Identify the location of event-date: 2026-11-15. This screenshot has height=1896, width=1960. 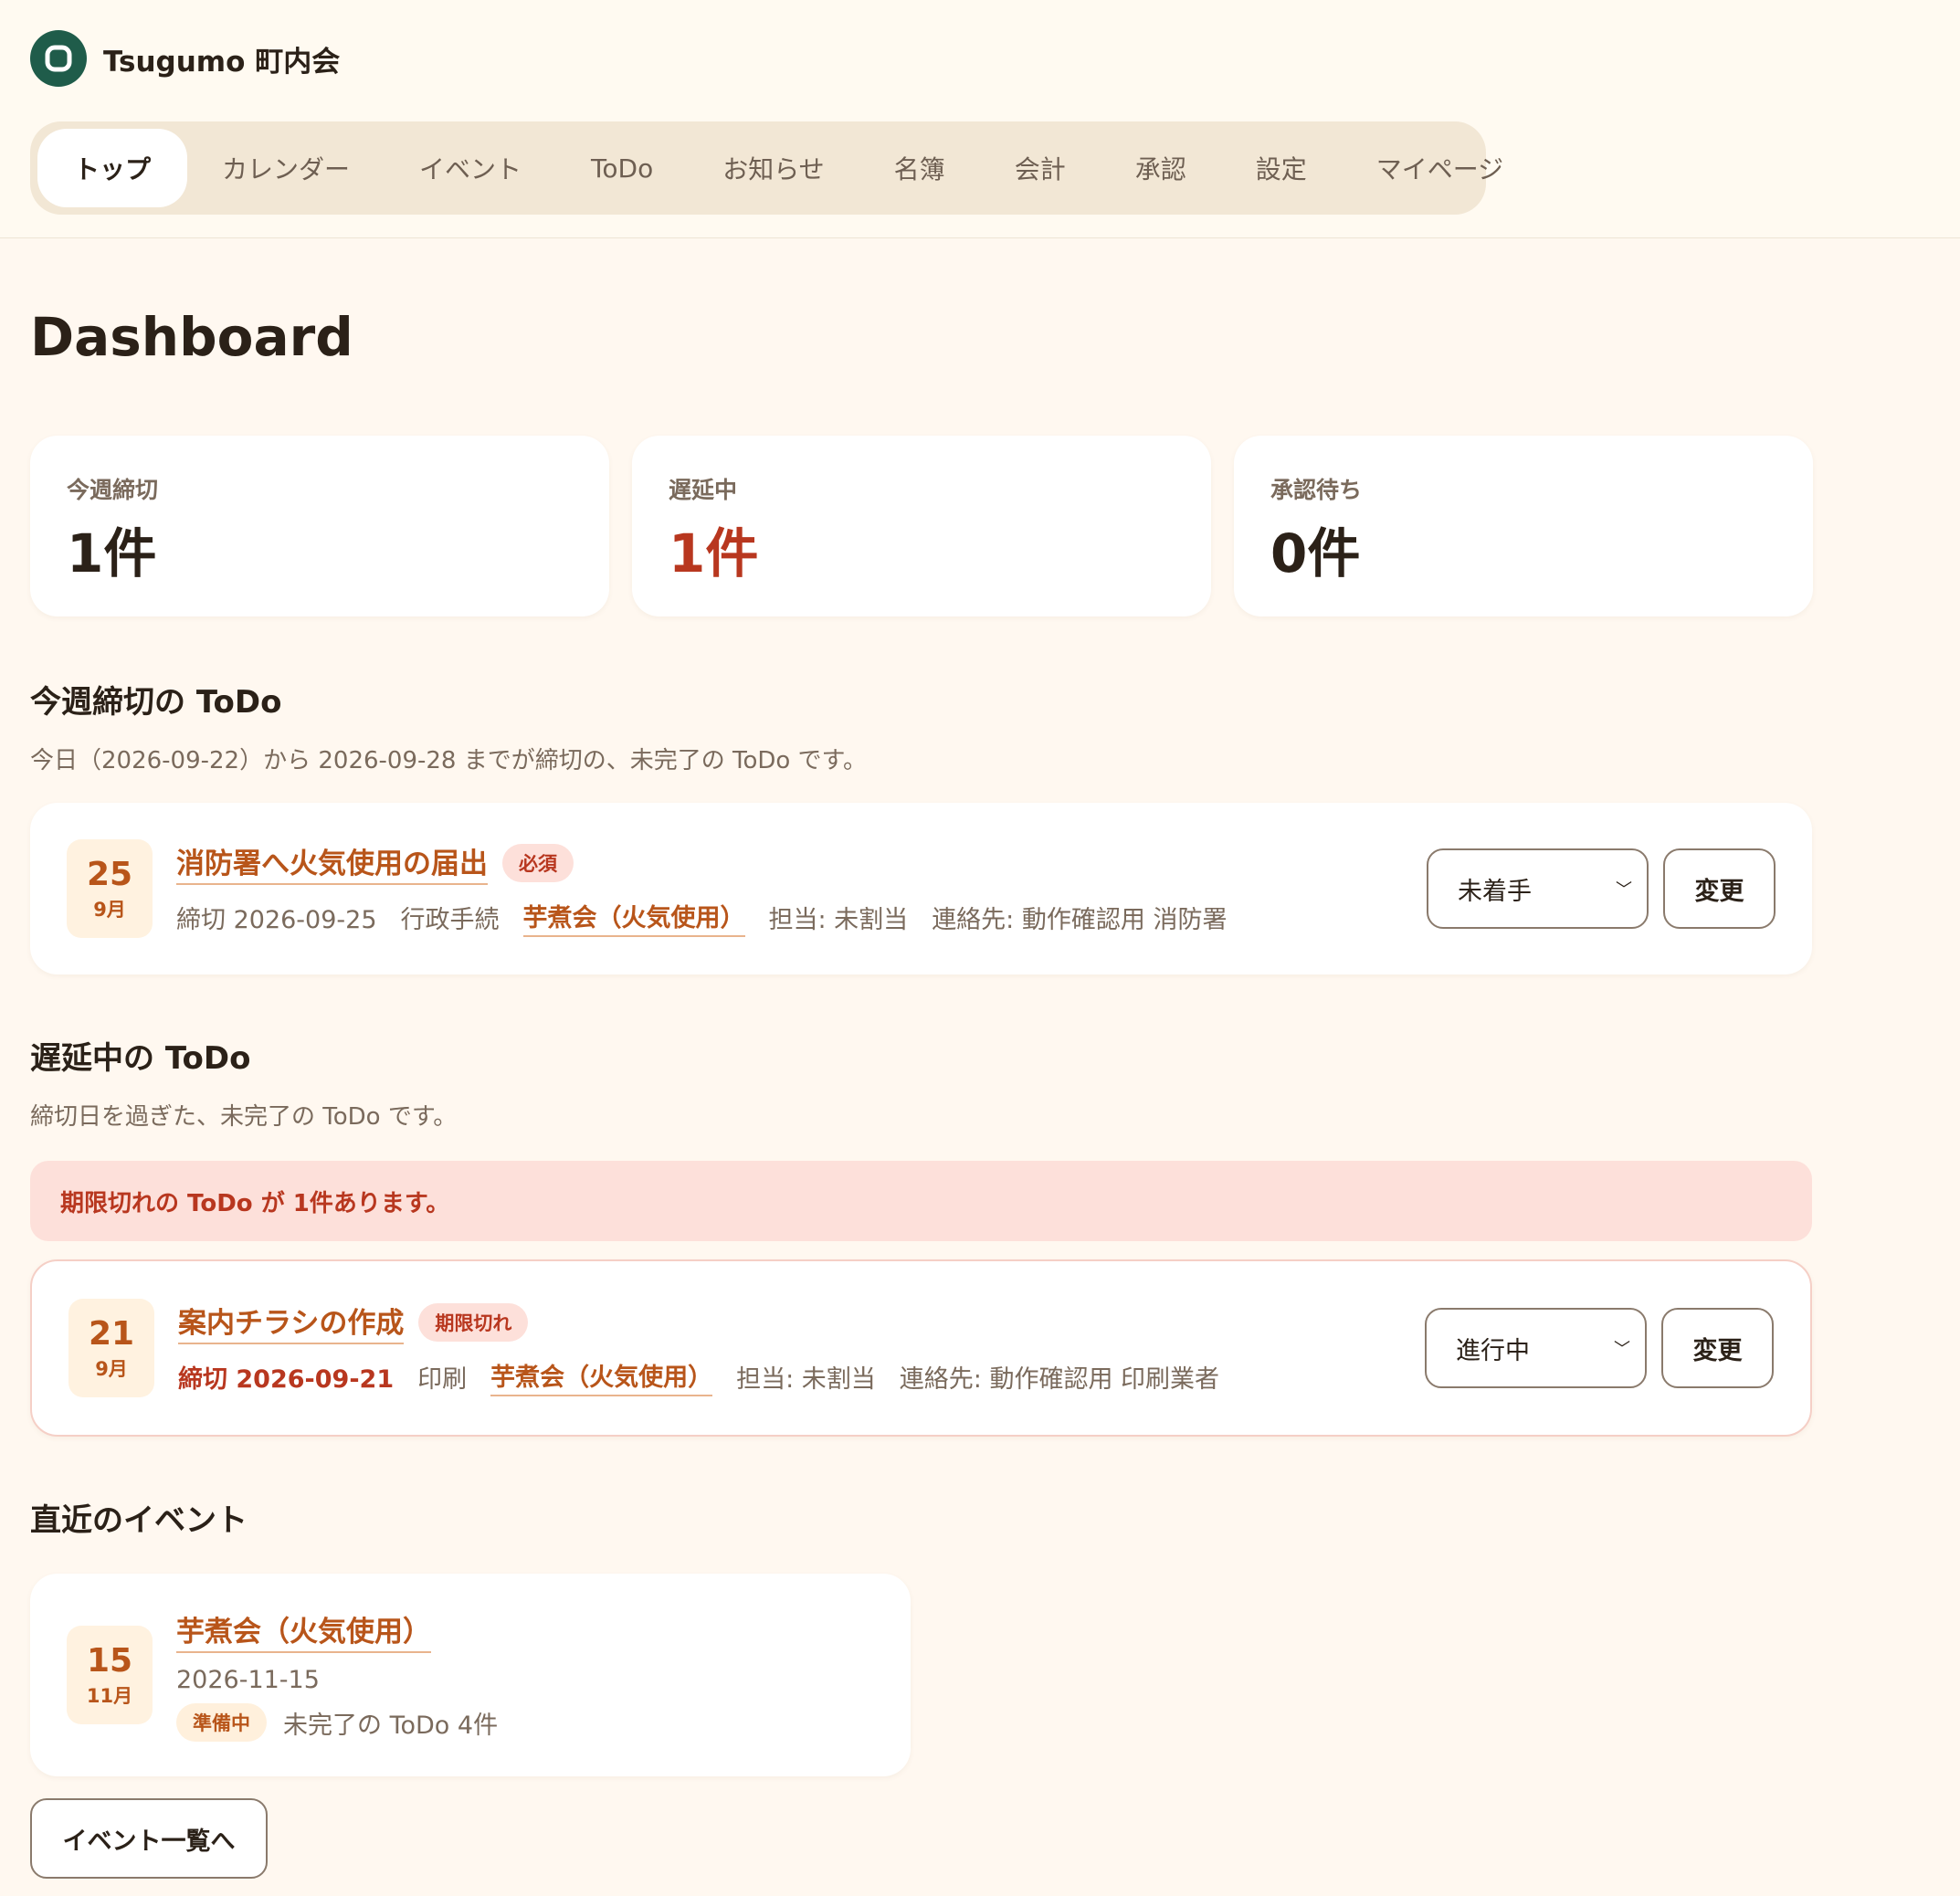
(248, 1680).